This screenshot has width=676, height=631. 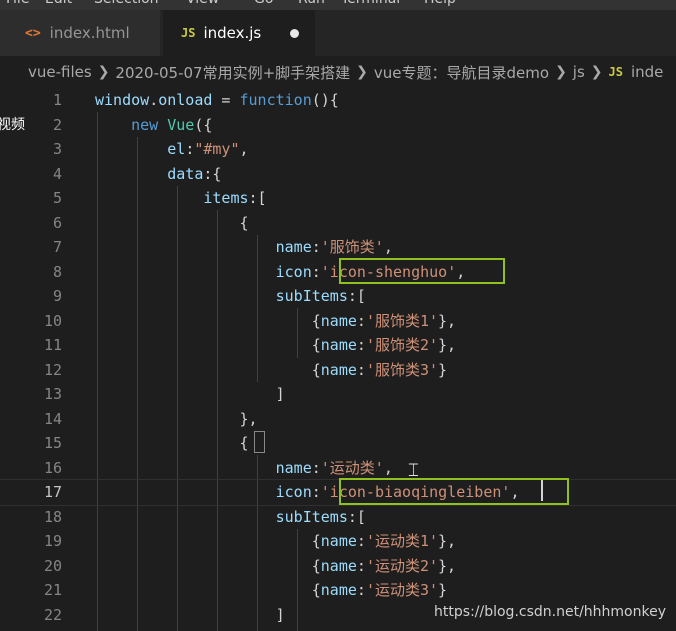 I want to click on code-line: 11 {name:'服饰类2'},, so click(x=338, y=345).